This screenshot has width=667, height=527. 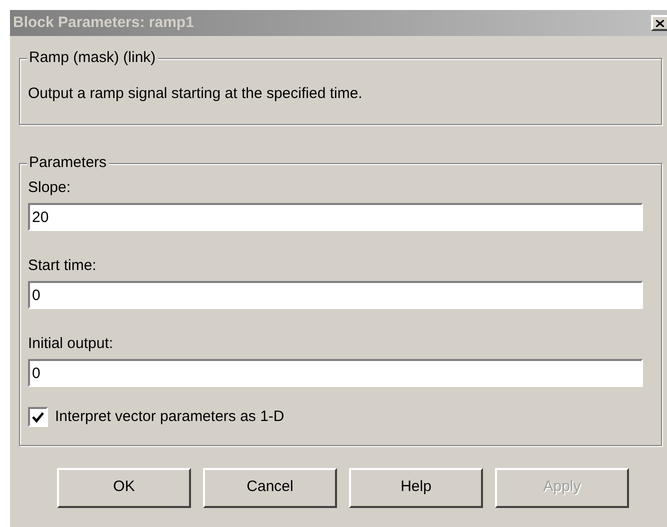 I want to click on field-label: Start time:, so click(x=63, y=266).